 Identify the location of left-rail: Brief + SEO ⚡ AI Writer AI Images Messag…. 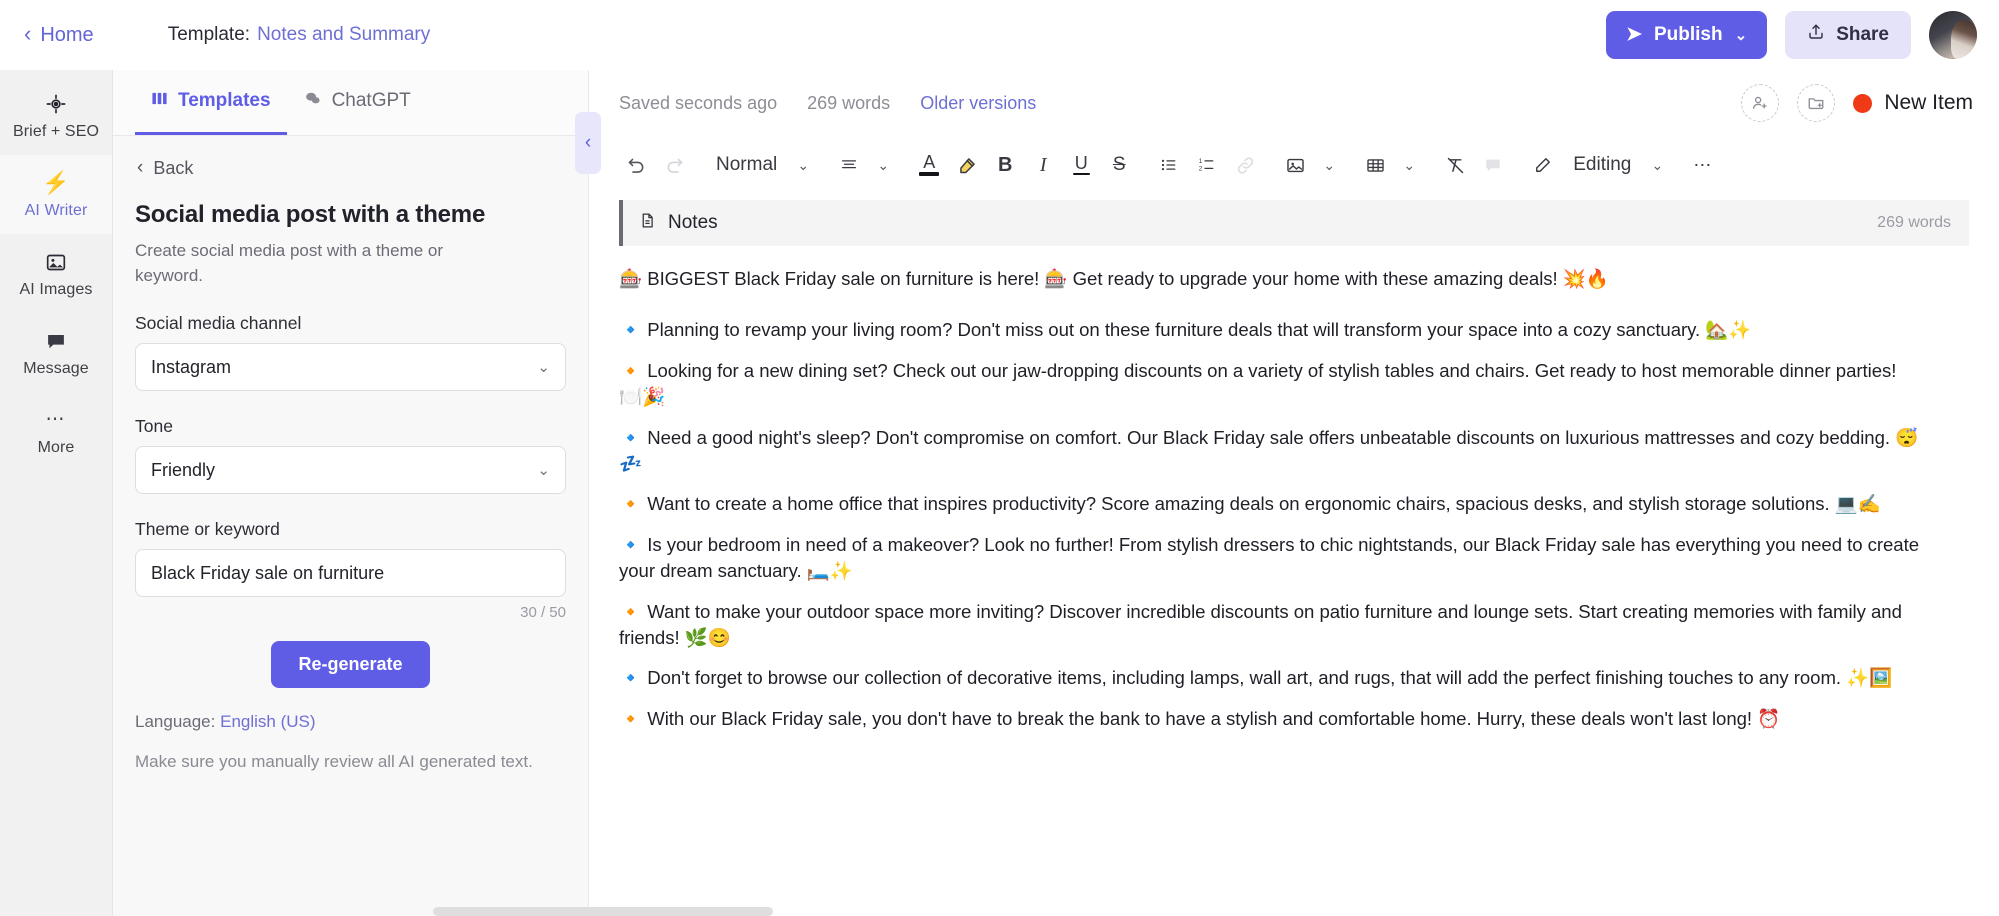
(56, 493).